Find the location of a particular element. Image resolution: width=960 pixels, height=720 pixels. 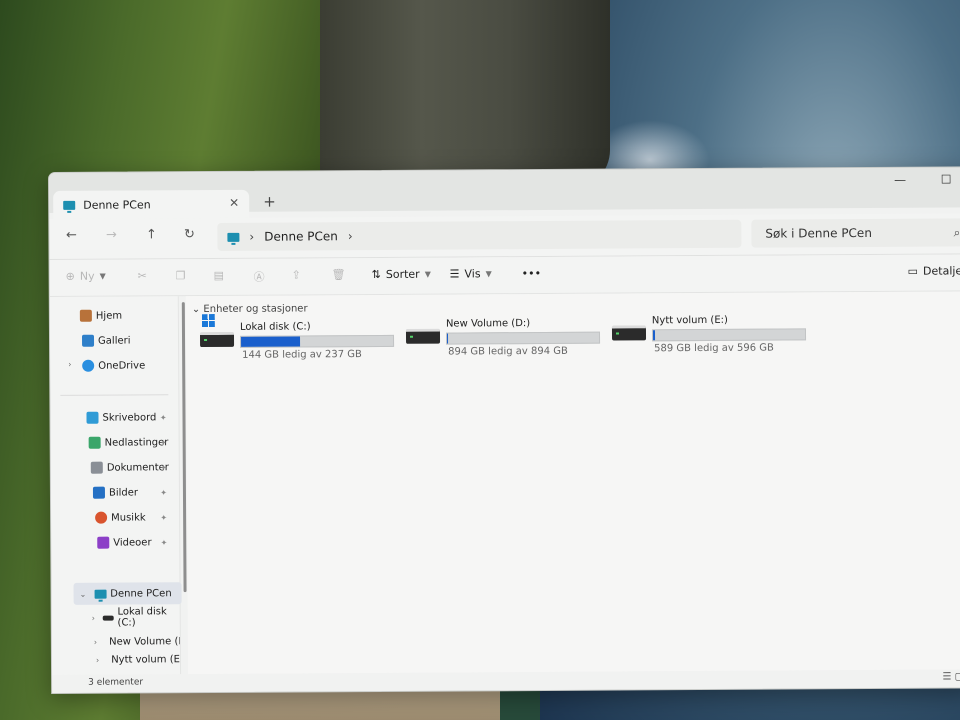

rename-icon: Ⓐ is located at coordinates (259, 277).